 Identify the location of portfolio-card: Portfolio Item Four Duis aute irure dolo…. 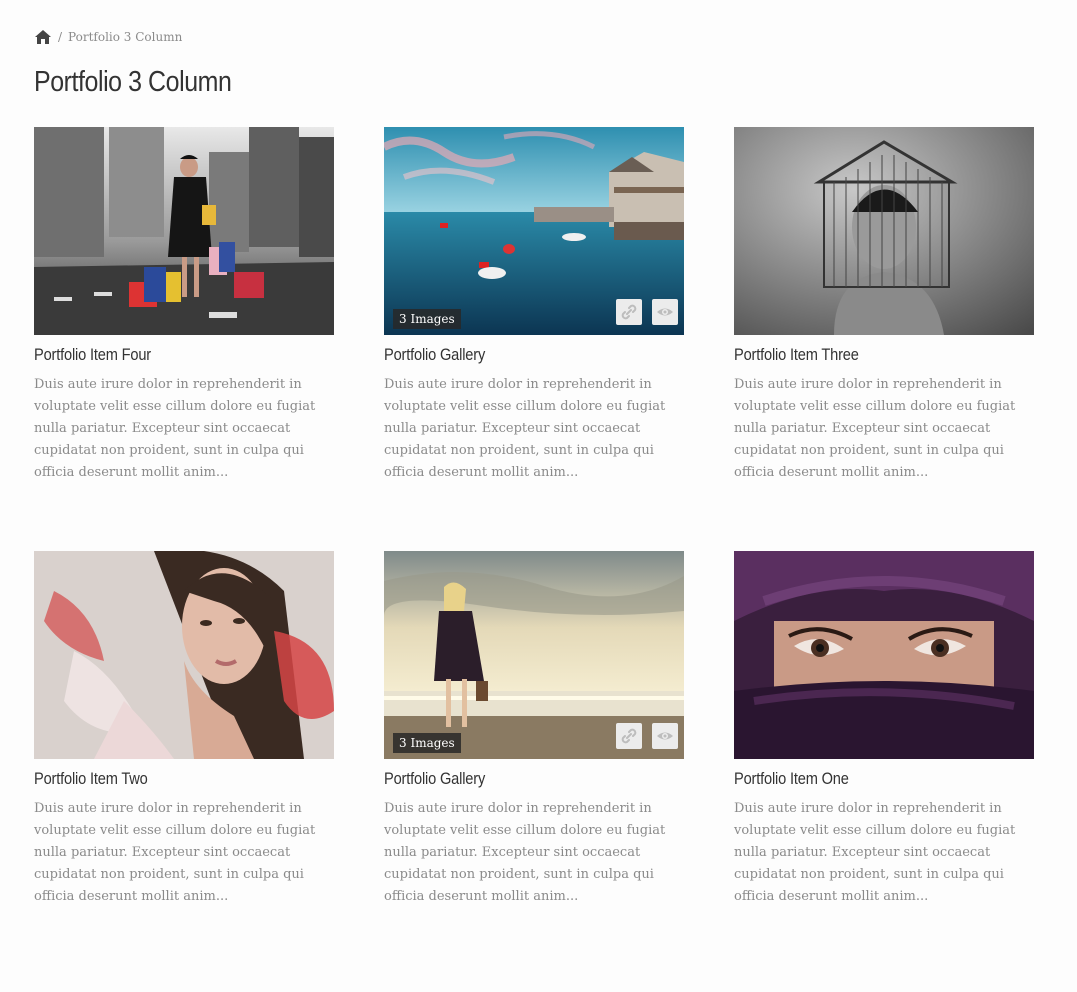
(184, 339).